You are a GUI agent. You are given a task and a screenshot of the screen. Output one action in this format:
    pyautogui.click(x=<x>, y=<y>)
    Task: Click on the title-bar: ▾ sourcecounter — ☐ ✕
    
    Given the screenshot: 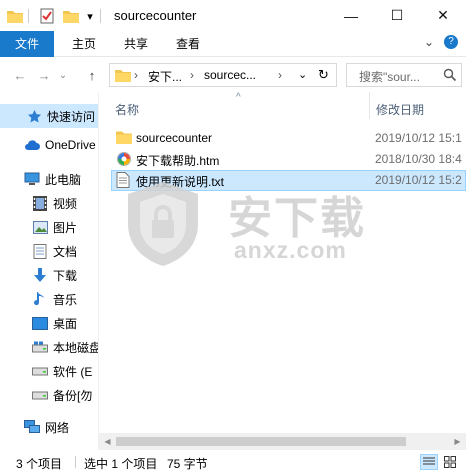 What is the action you would take?
    pyautogui.click(x=233, y=15)
    